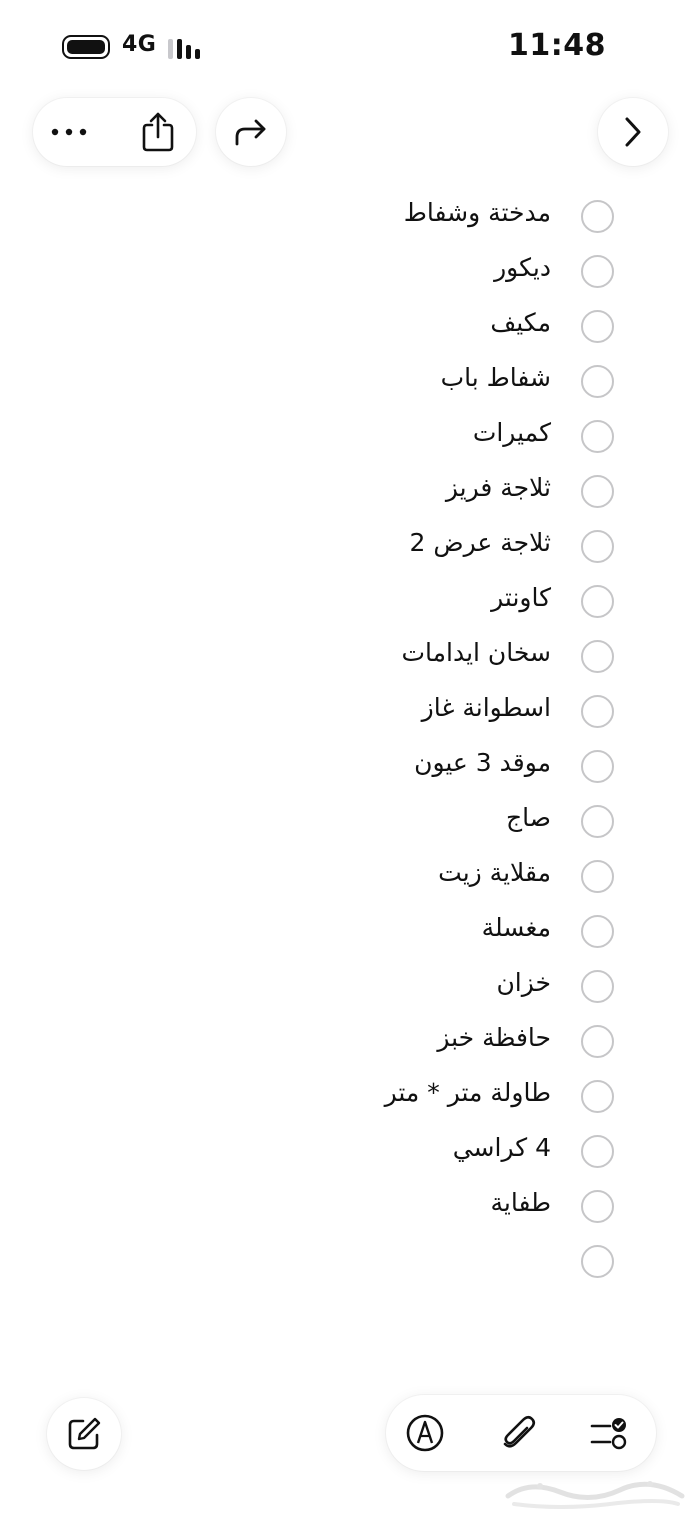 This screenshot has width=700, height=1518. Describe the element at coordinates (350, 987) in the screenshot. I see `checklist-item: خزان` at that location.